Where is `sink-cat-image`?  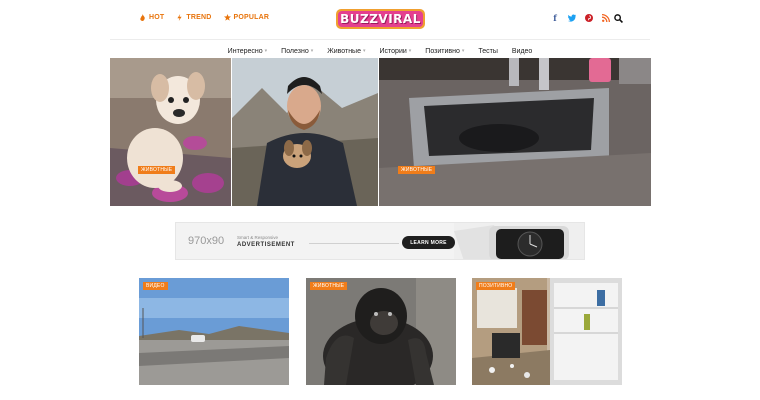 sink-cat-image is located at coordinates (515, 132).